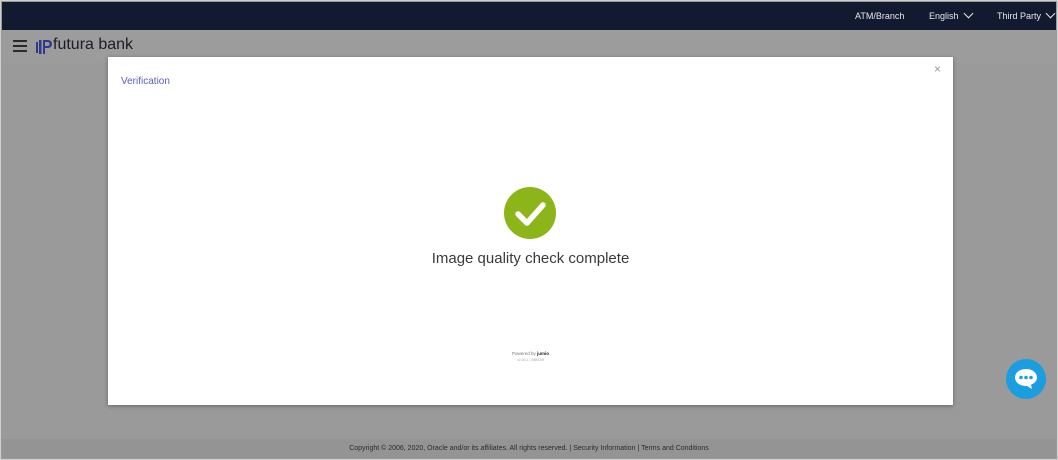 Image resolution: width=1058 pixels, height=460 pixels. I want to click on security-information-link: Security Information, so click(604, 448).